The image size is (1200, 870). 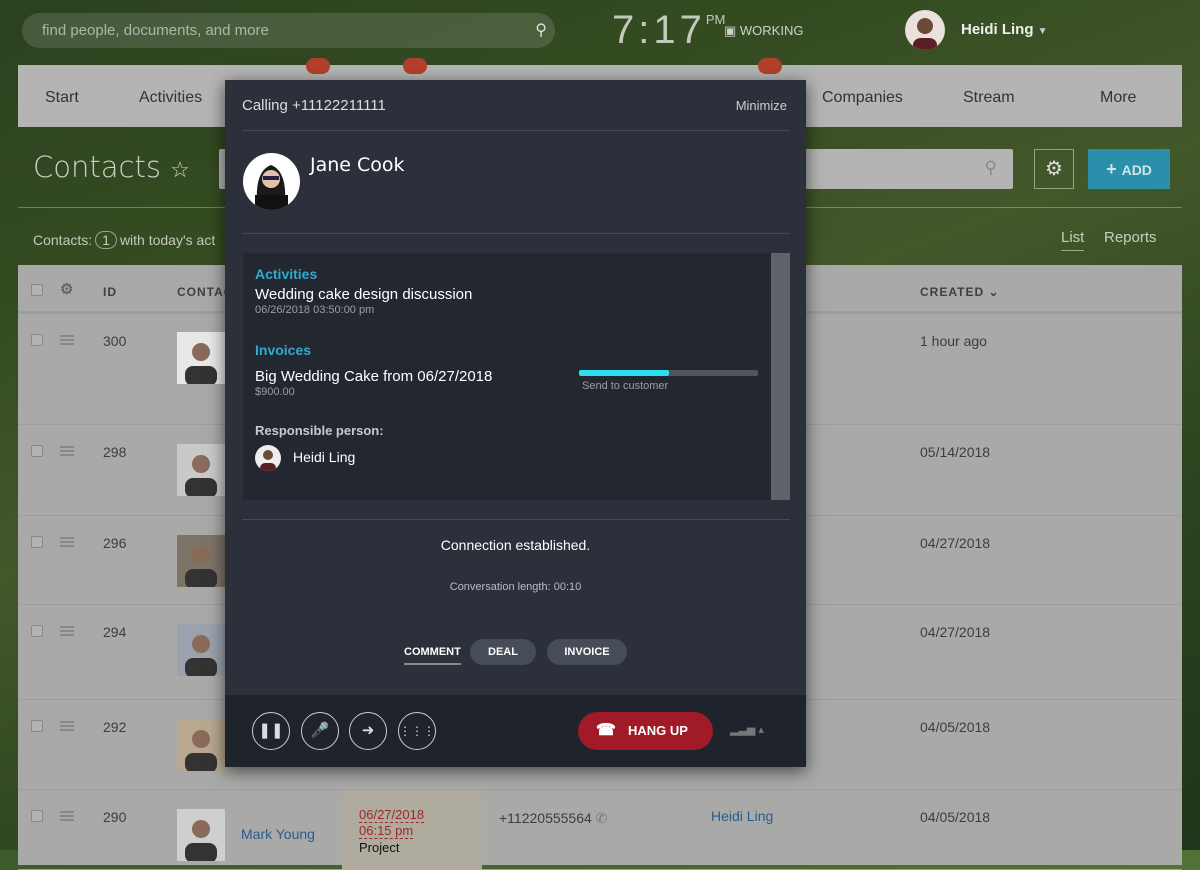 I want to click on add-button: + ADD, so click(x=1129, y=169).